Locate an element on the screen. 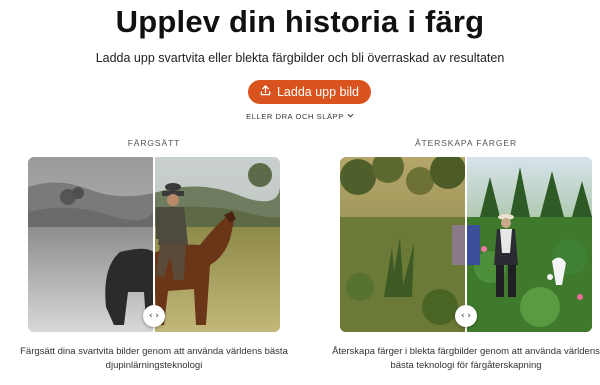 This screenshot has height=385, width=600. page-title: Upplev din historia i färg is located at coordinates (300, 21).